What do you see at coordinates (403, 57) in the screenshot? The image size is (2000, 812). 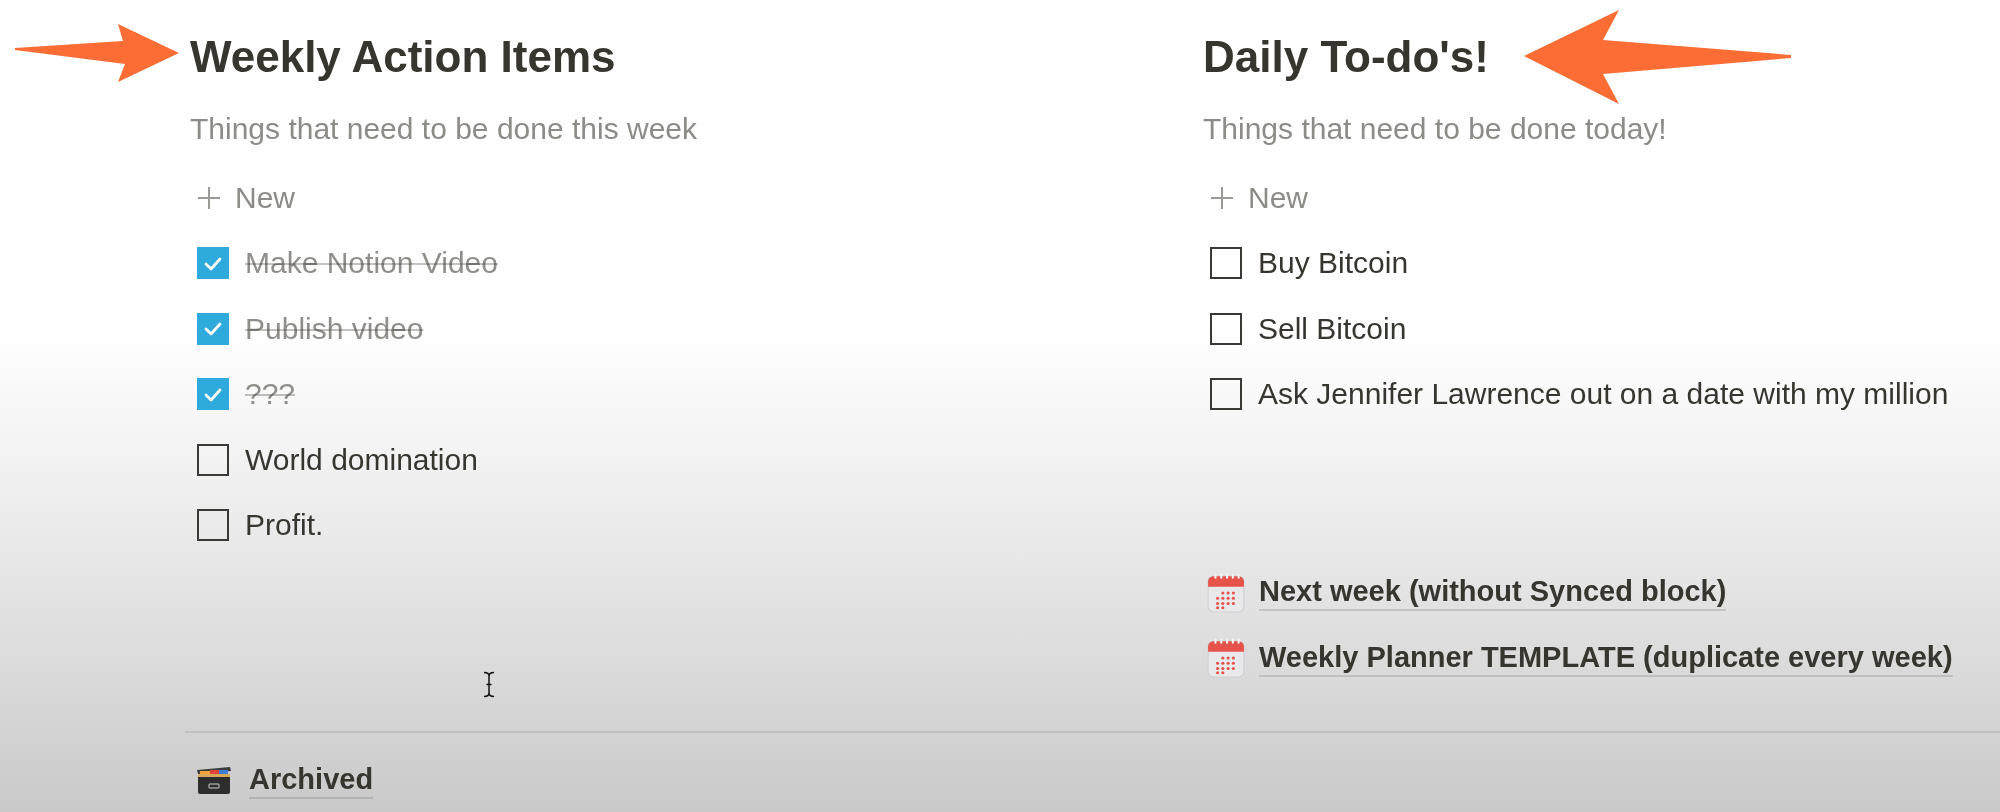 I see `section-title: Weekly Action Items` at bounding box center [403, 57].